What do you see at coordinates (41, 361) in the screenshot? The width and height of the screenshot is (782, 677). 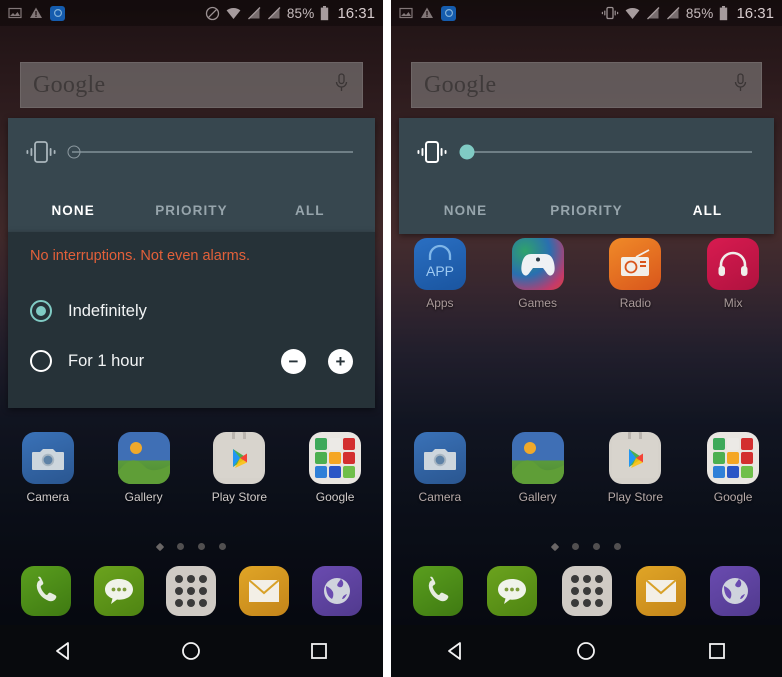 I see `radio-for-1-hour` at bounding box center [41, 361].